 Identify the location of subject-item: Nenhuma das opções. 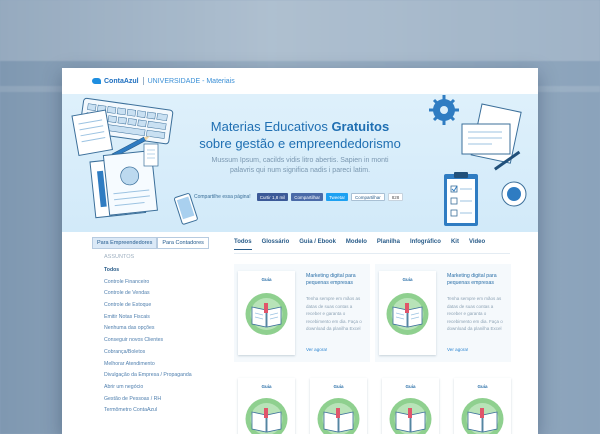
(148, 329).